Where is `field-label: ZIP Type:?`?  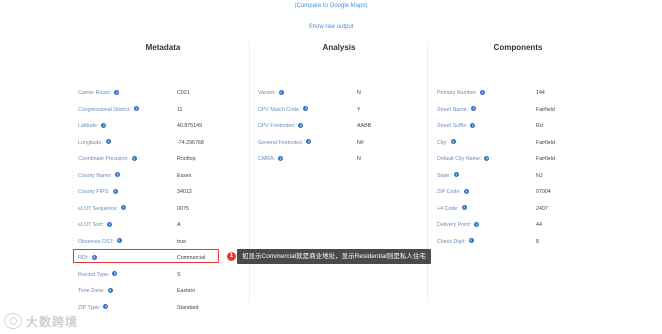
field-label: ZIP Type:? is located at coordinates (93, 308).